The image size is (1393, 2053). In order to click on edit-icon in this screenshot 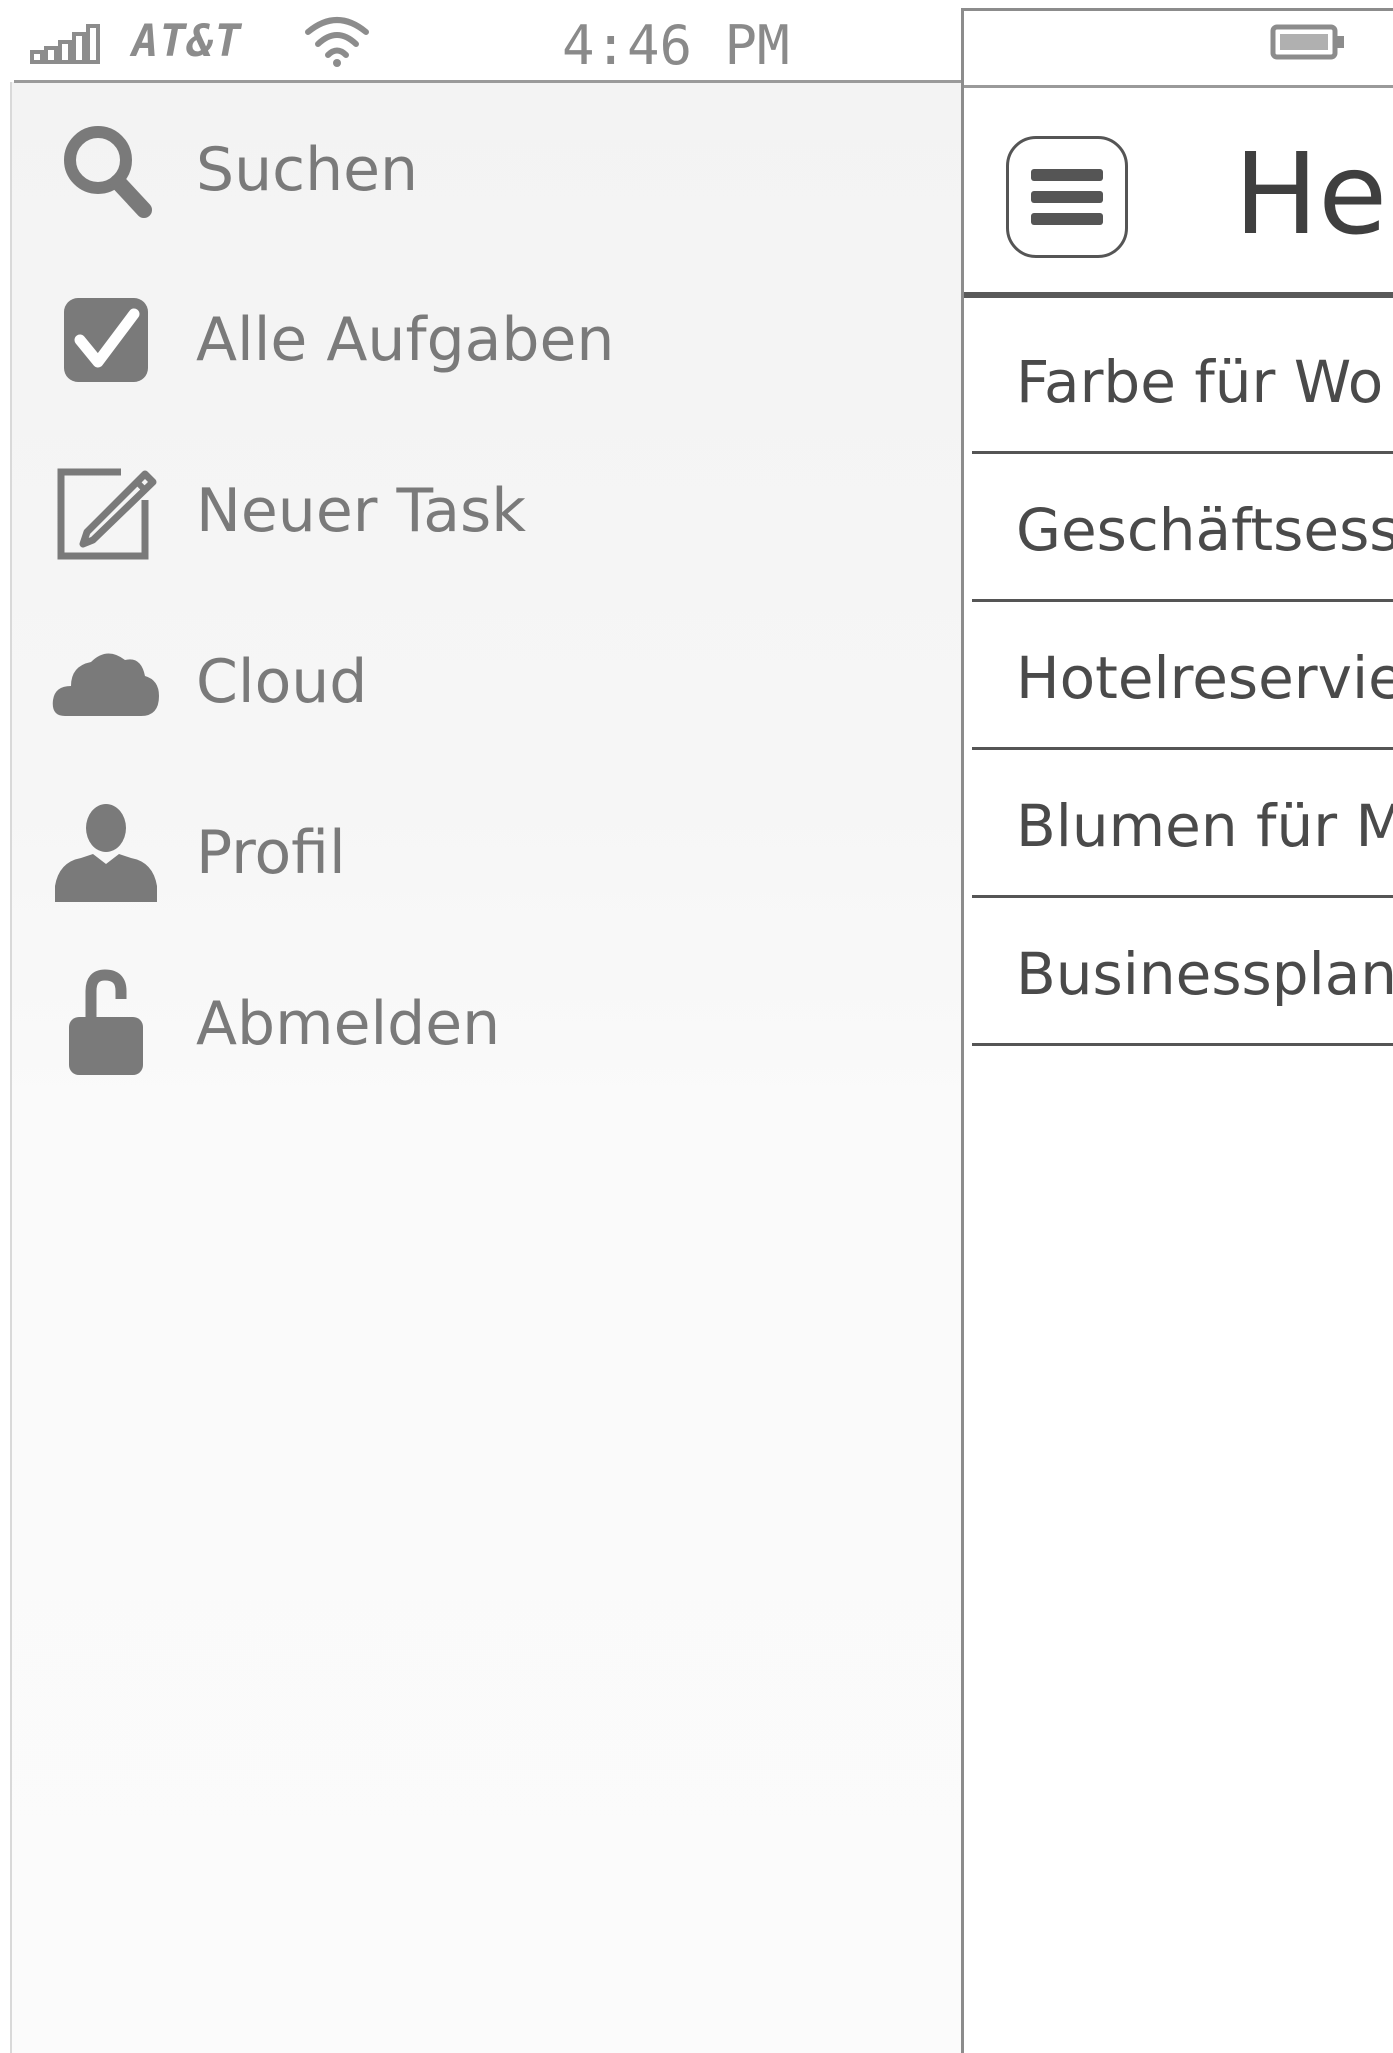, I will do `click(106, 511)`.